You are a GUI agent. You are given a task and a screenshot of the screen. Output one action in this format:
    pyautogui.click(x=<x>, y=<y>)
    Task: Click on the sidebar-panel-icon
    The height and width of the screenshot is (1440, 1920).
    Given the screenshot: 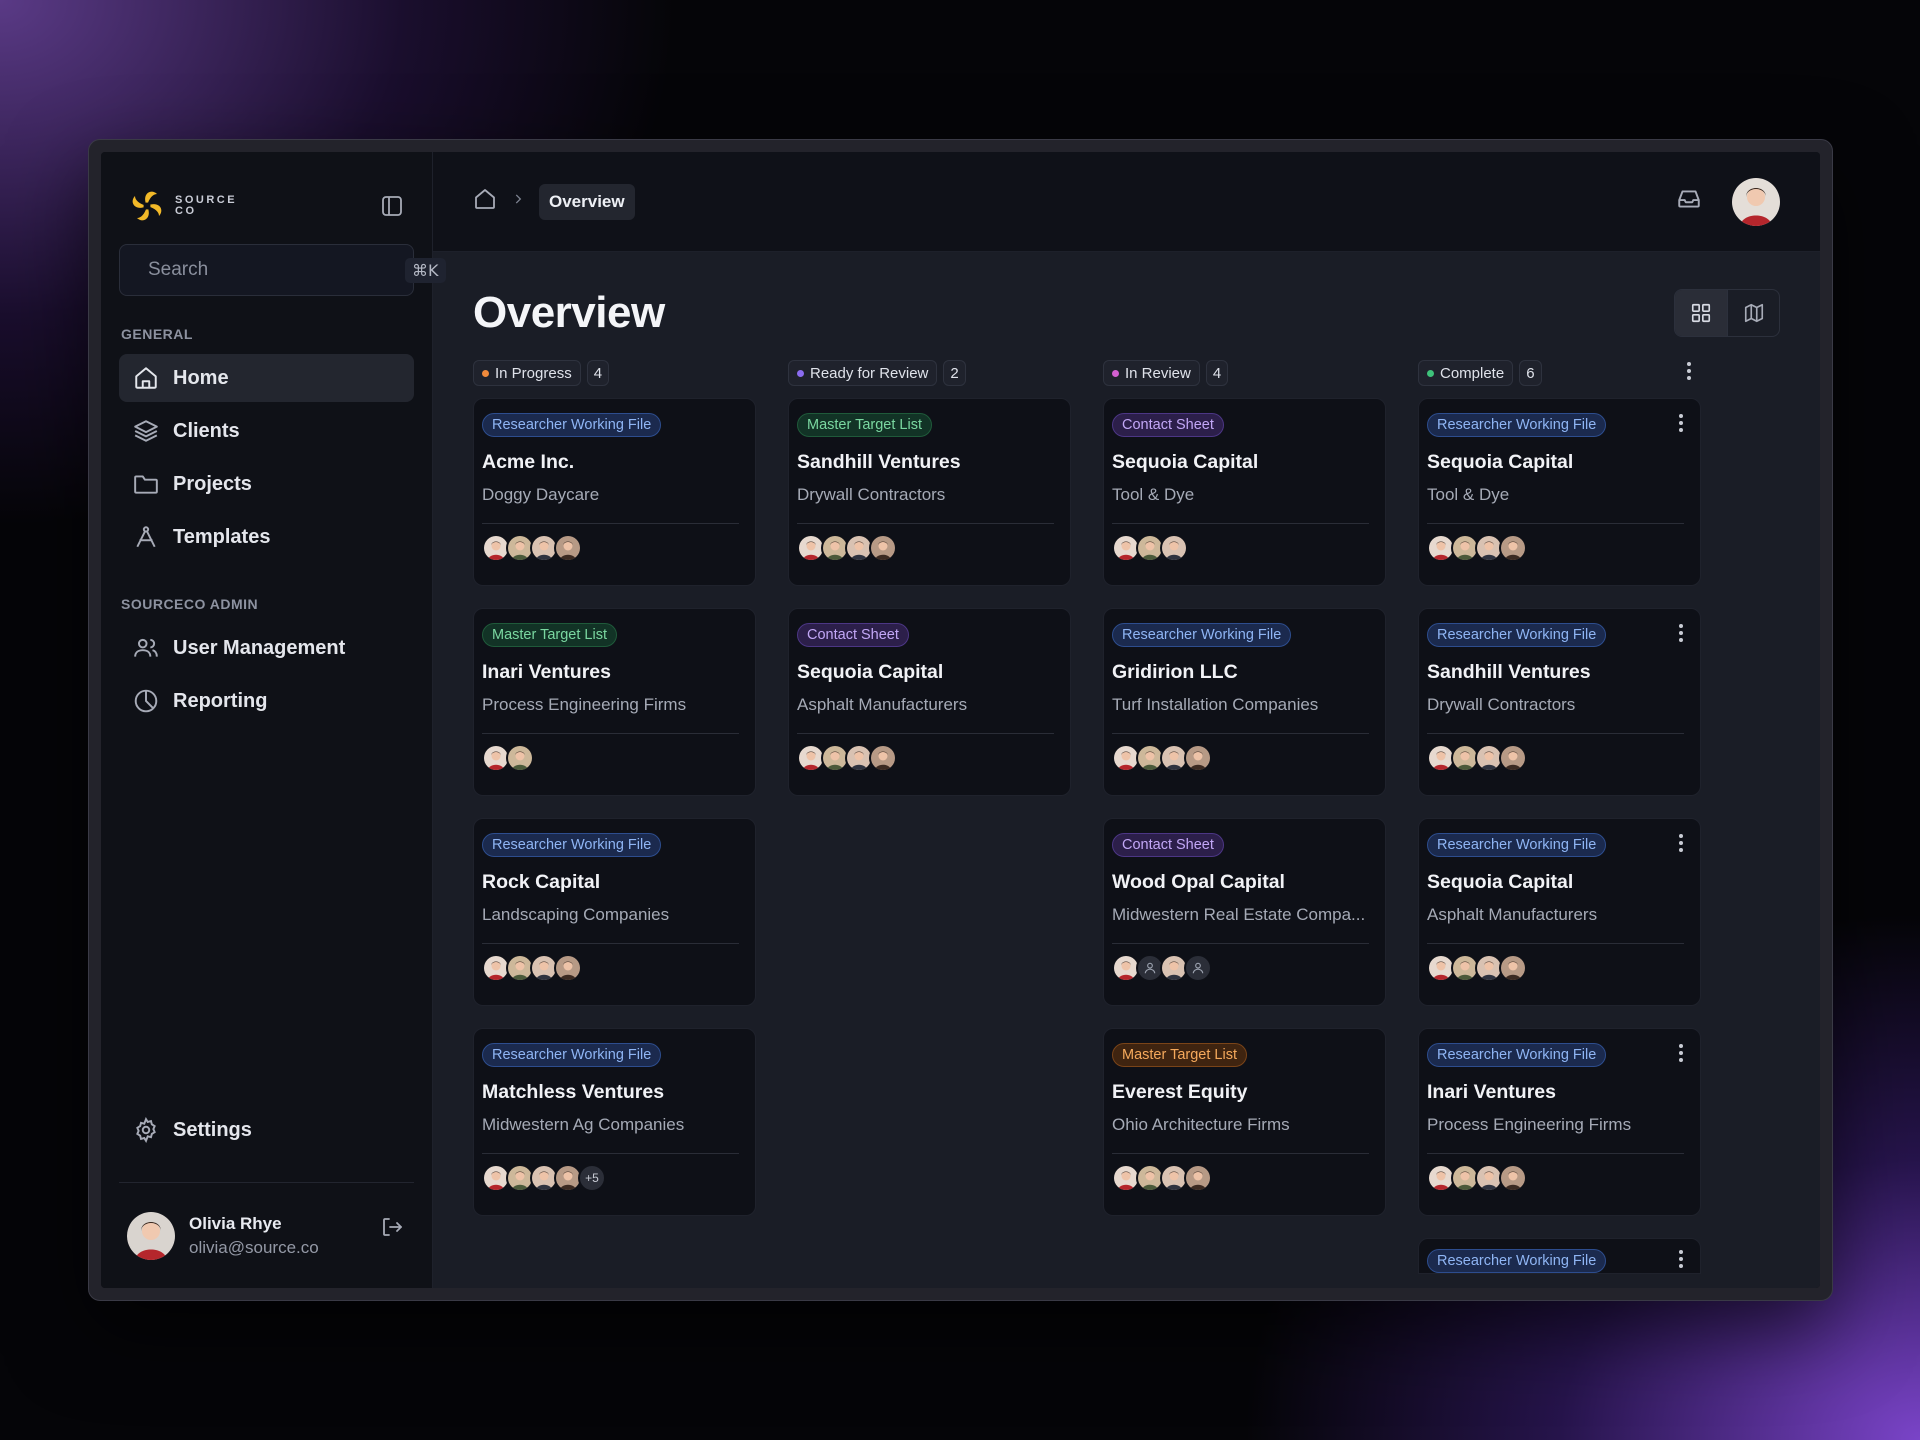 What is the action you would take?
    pyautogui.click(x=392, y=206)
    